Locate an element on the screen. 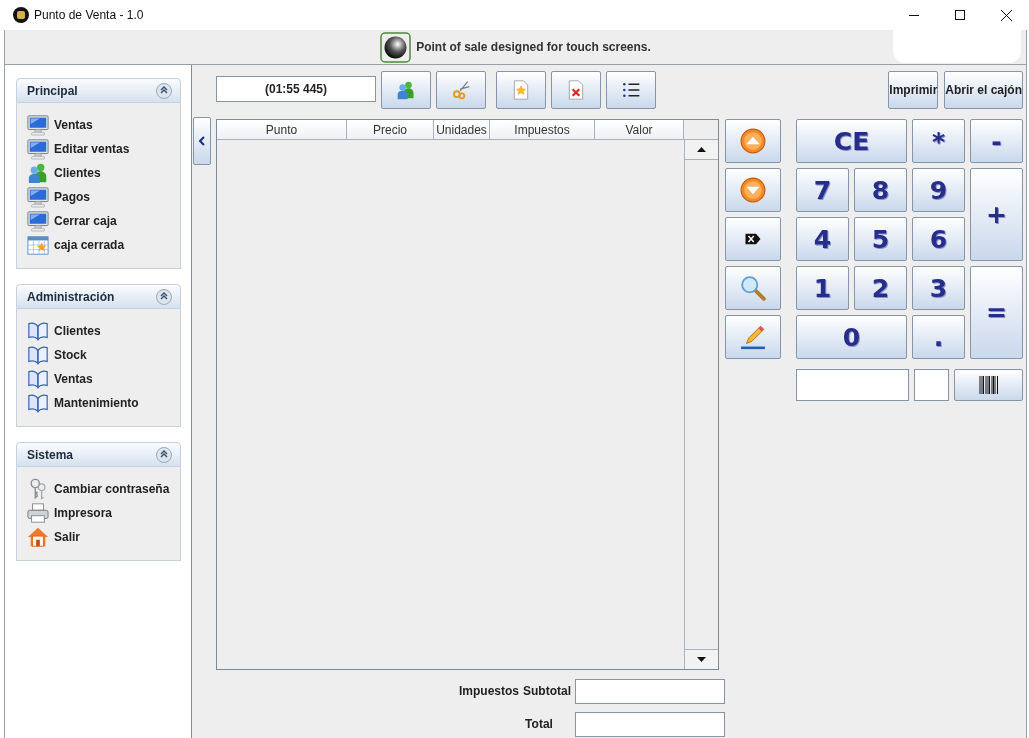 The image size is (1029, 738). menu-item: Salir is located at coordinates (67, 537).